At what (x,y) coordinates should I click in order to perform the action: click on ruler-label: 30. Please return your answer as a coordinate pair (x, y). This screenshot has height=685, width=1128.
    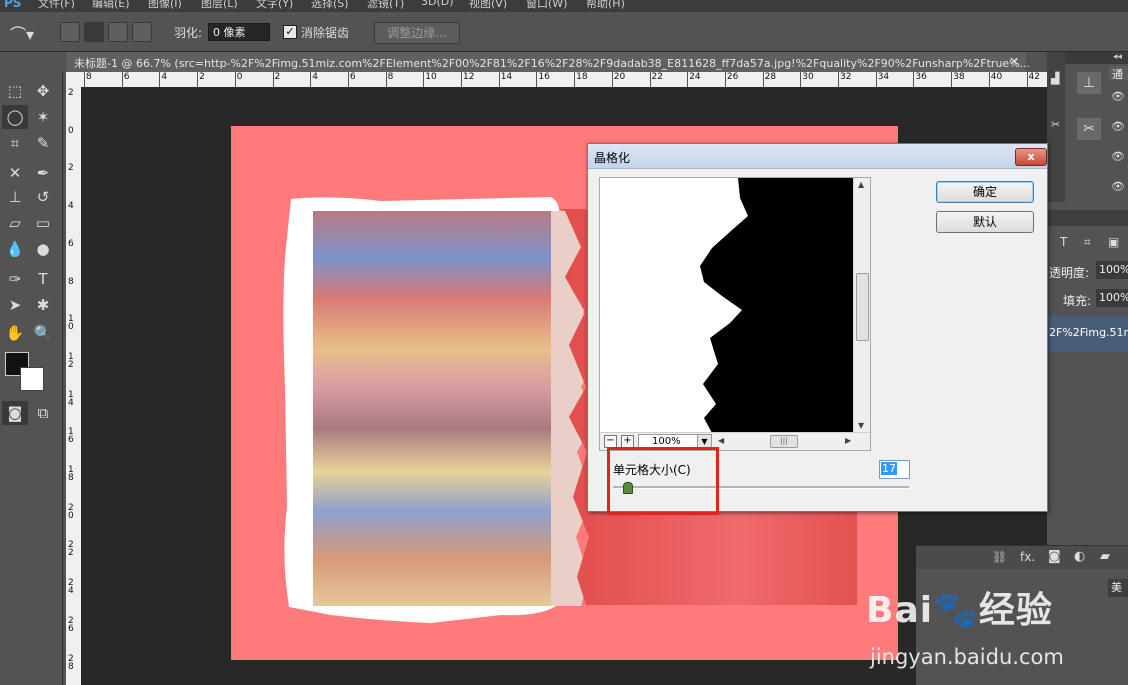
    Looking at the image, I should click on (808, 77).